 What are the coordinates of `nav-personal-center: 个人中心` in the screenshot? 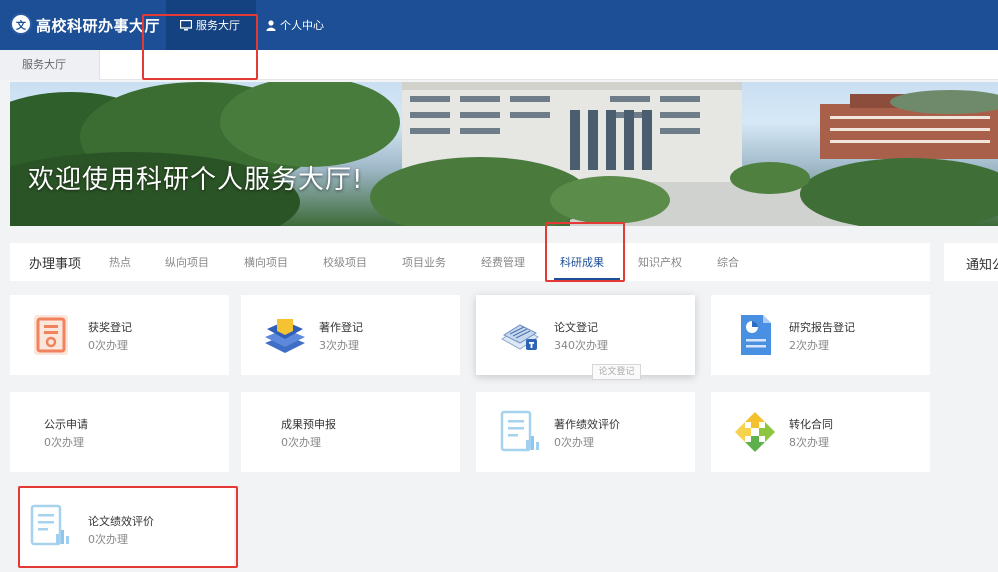 It's located at (295, 25).